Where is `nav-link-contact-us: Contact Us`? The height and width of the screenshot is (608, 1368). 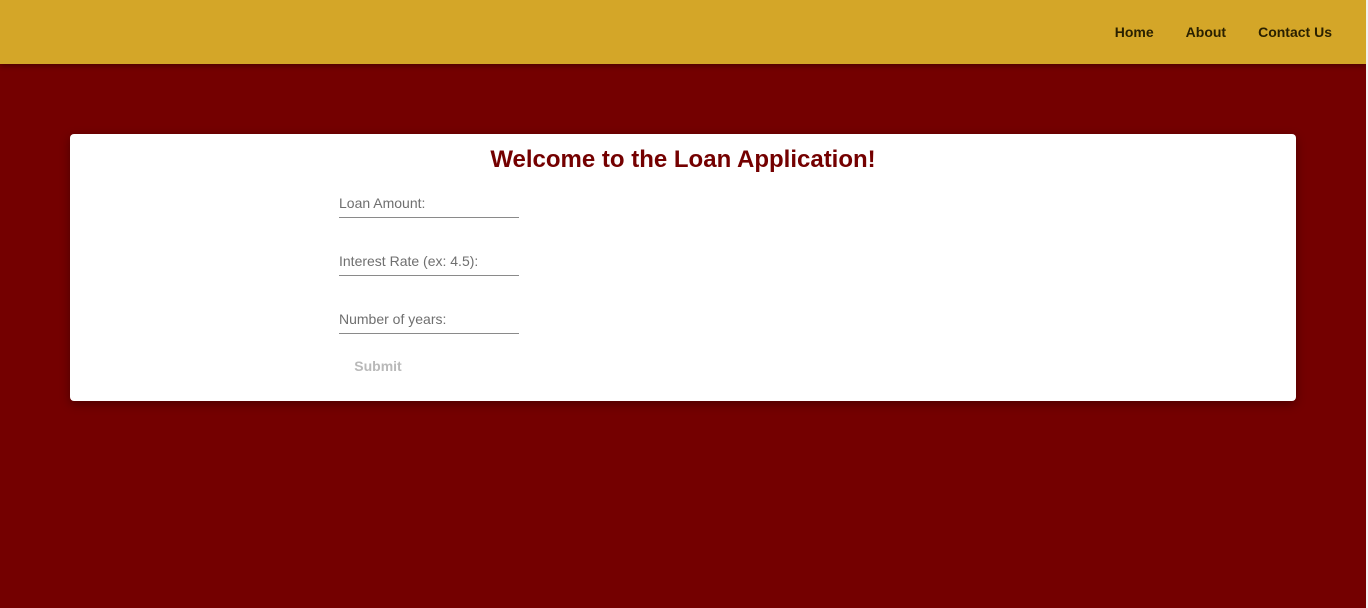 nav-link-contact-us: Contact Us is located at coordinates (1295, 32).